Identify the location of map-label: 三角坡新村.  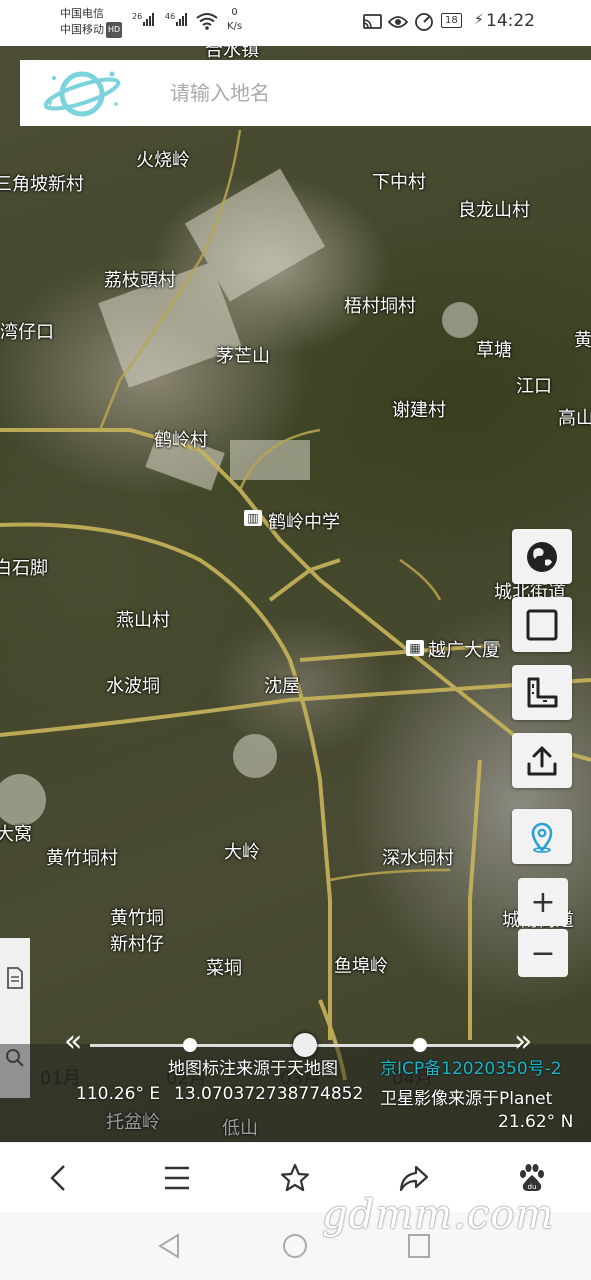
(42, 184).